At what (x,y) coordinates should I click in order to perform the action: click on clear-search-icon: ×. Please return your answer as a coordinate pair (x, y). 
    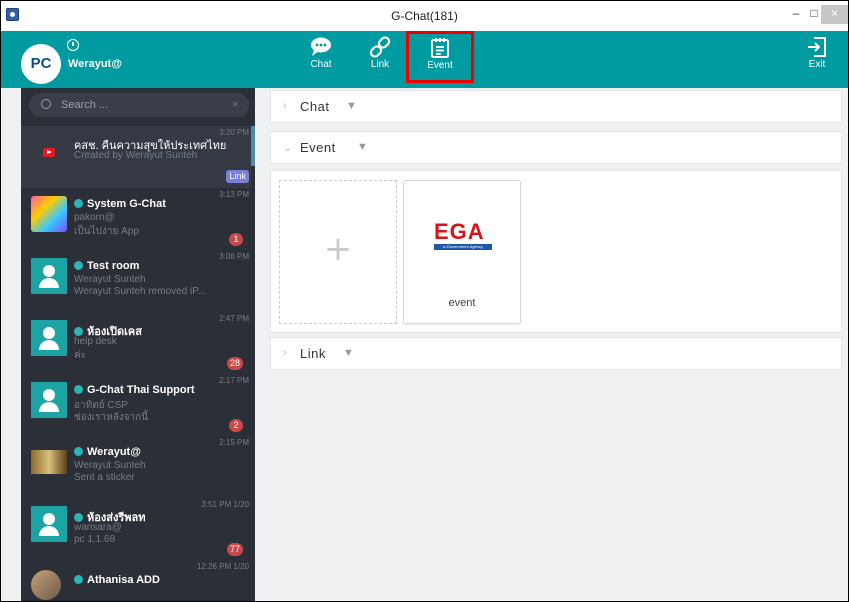
    Looking at the image, I should click on (235, 104).